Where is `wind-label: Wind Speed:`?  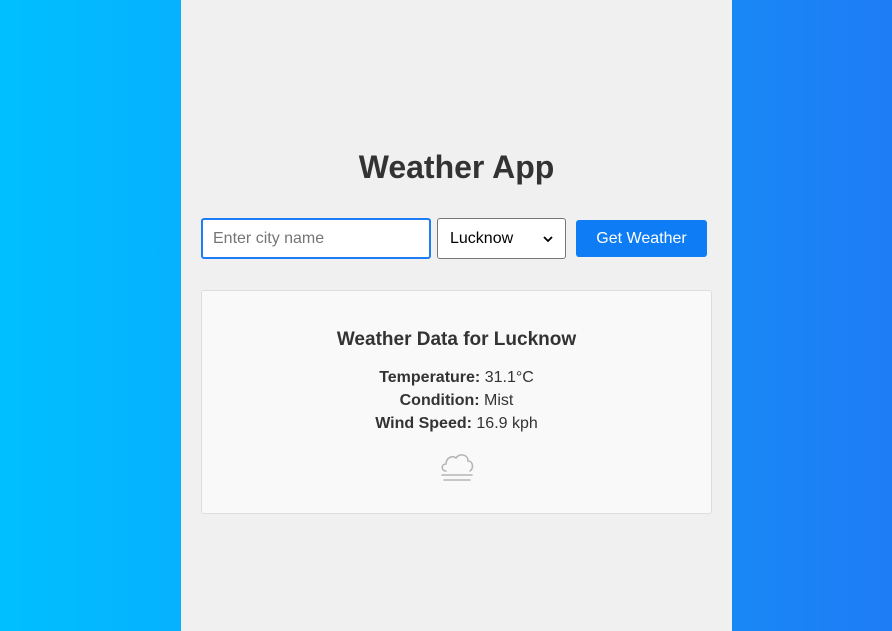
wind-label: Wind Speed: is located at coordinates (423, 423).